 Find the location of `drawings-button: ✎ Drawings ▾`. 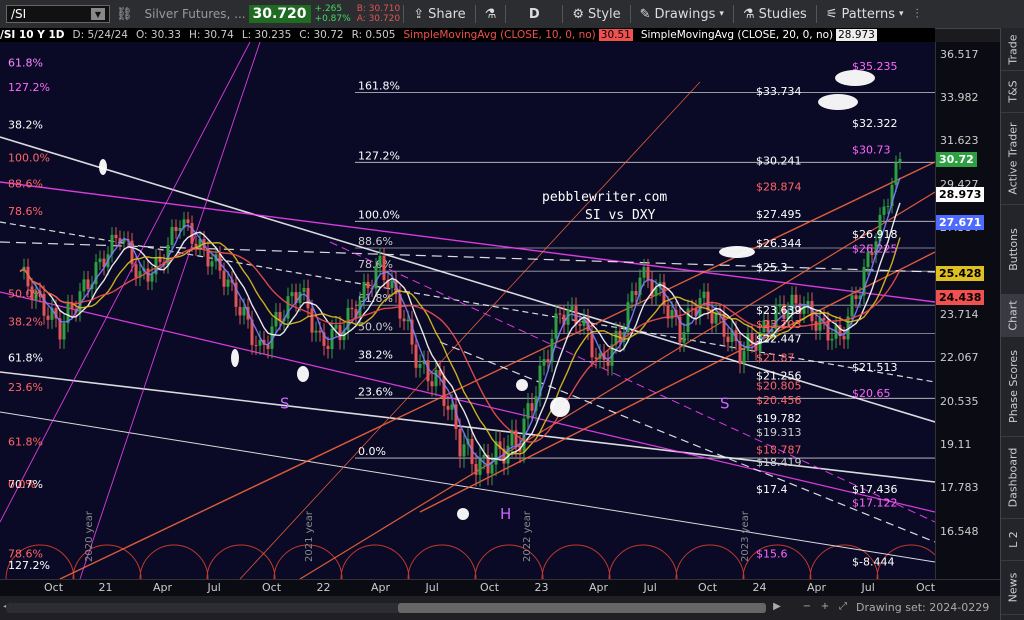

drawings-button: ✎ Drawings ▾ is located at coordinates (682, 14).